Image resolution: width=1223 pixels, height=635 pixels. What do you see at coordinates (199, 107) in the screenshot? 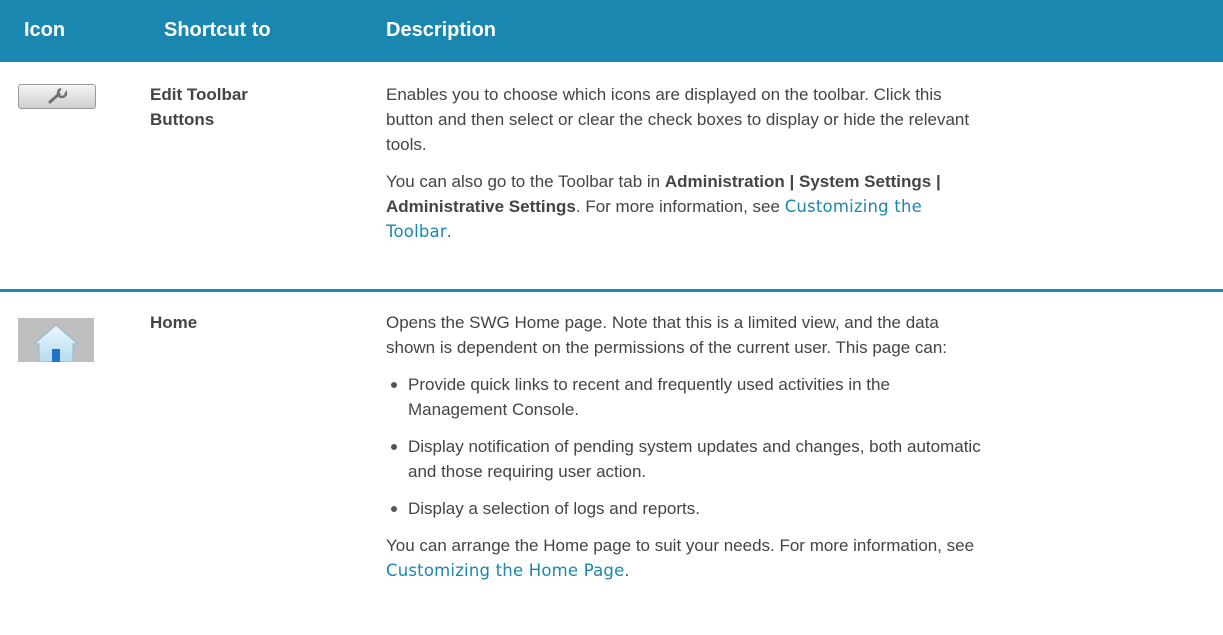
I see `shortcut-label: Edit Toolbar Buttons` at bounding box center [199, 107].